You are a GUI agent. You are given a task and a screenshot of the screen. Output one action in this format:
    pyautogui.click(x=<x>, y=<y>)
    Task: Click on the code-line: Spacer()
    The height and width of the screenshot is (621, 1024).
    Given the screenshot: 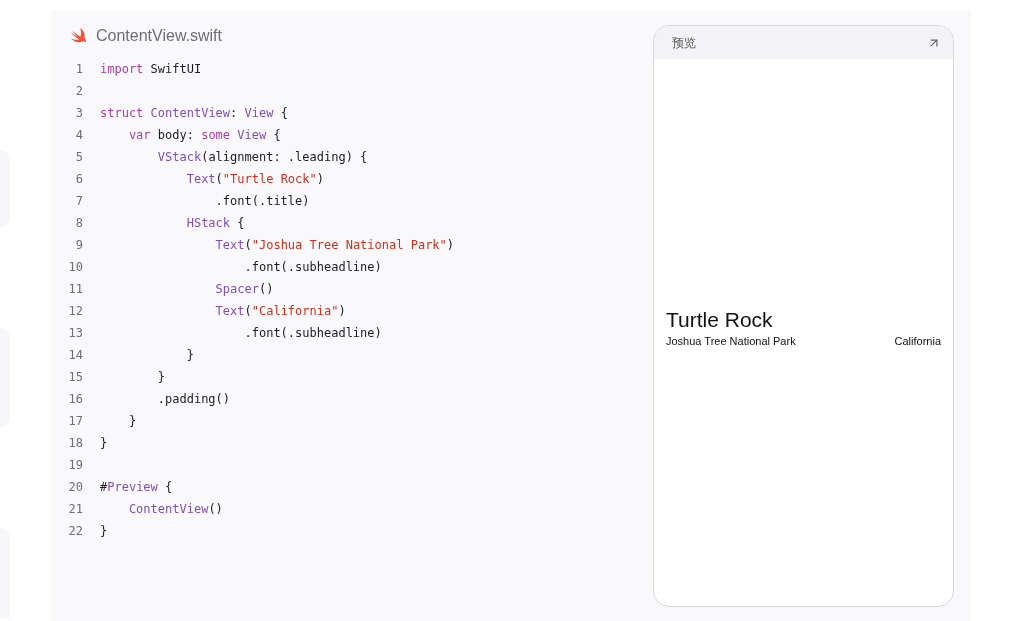 What is the action you would take?
    pyautogui.click(x=244, y=289)
    